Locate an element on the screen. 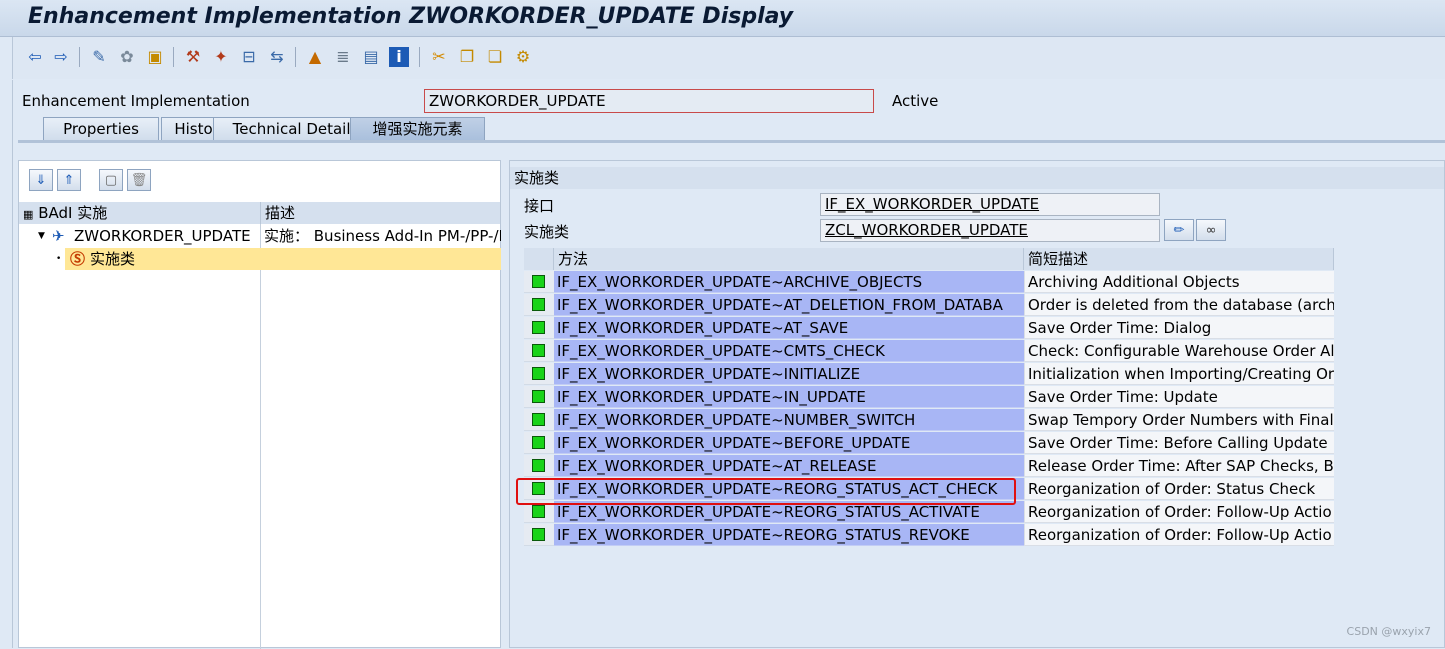  glasses-icon: ∞ is located at coordinates (1211, 230).